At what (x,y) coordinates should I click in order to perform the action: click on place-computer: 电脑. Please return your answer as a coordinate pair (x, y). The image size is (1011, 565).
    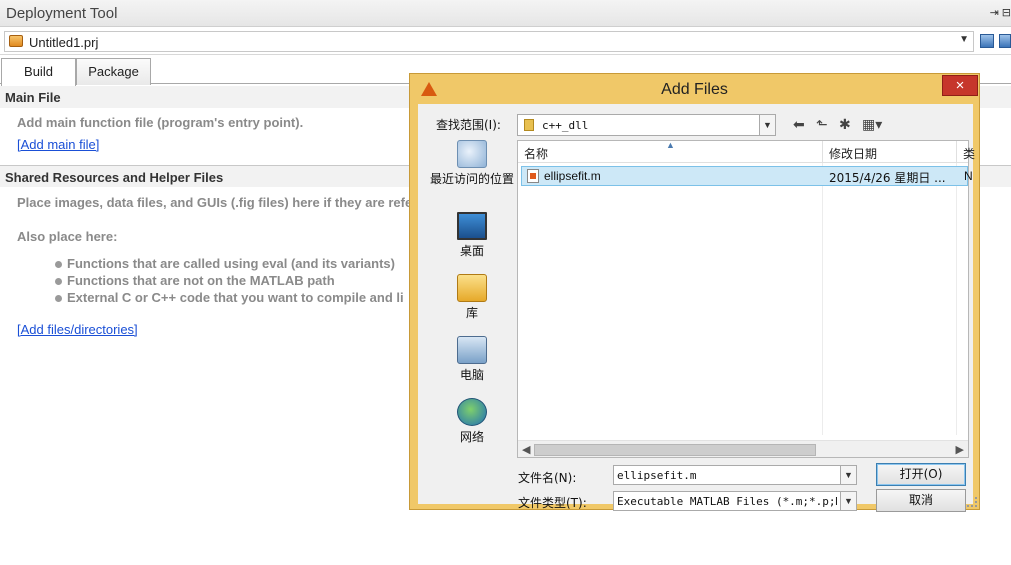
    Looking at the image, I should click on (472, 359).